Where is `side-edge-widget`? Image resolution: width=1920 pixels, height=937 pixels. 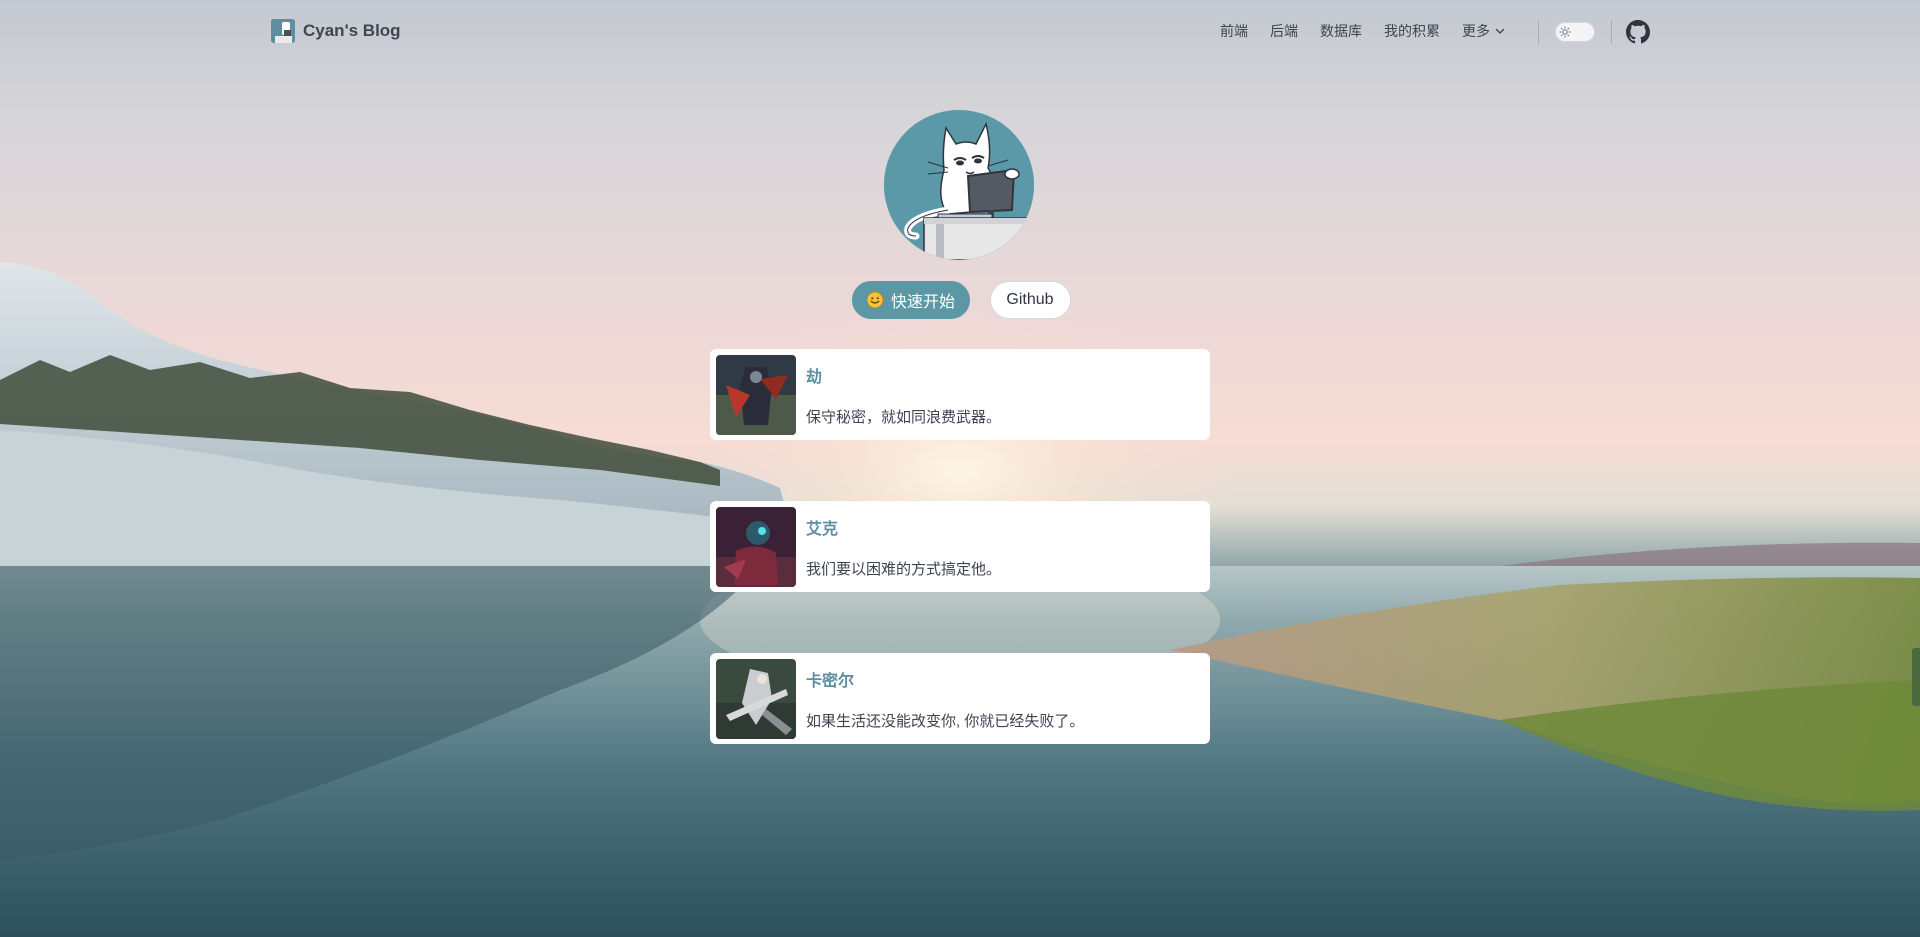
side-edge-widget is located at coordinates (1916, 677).